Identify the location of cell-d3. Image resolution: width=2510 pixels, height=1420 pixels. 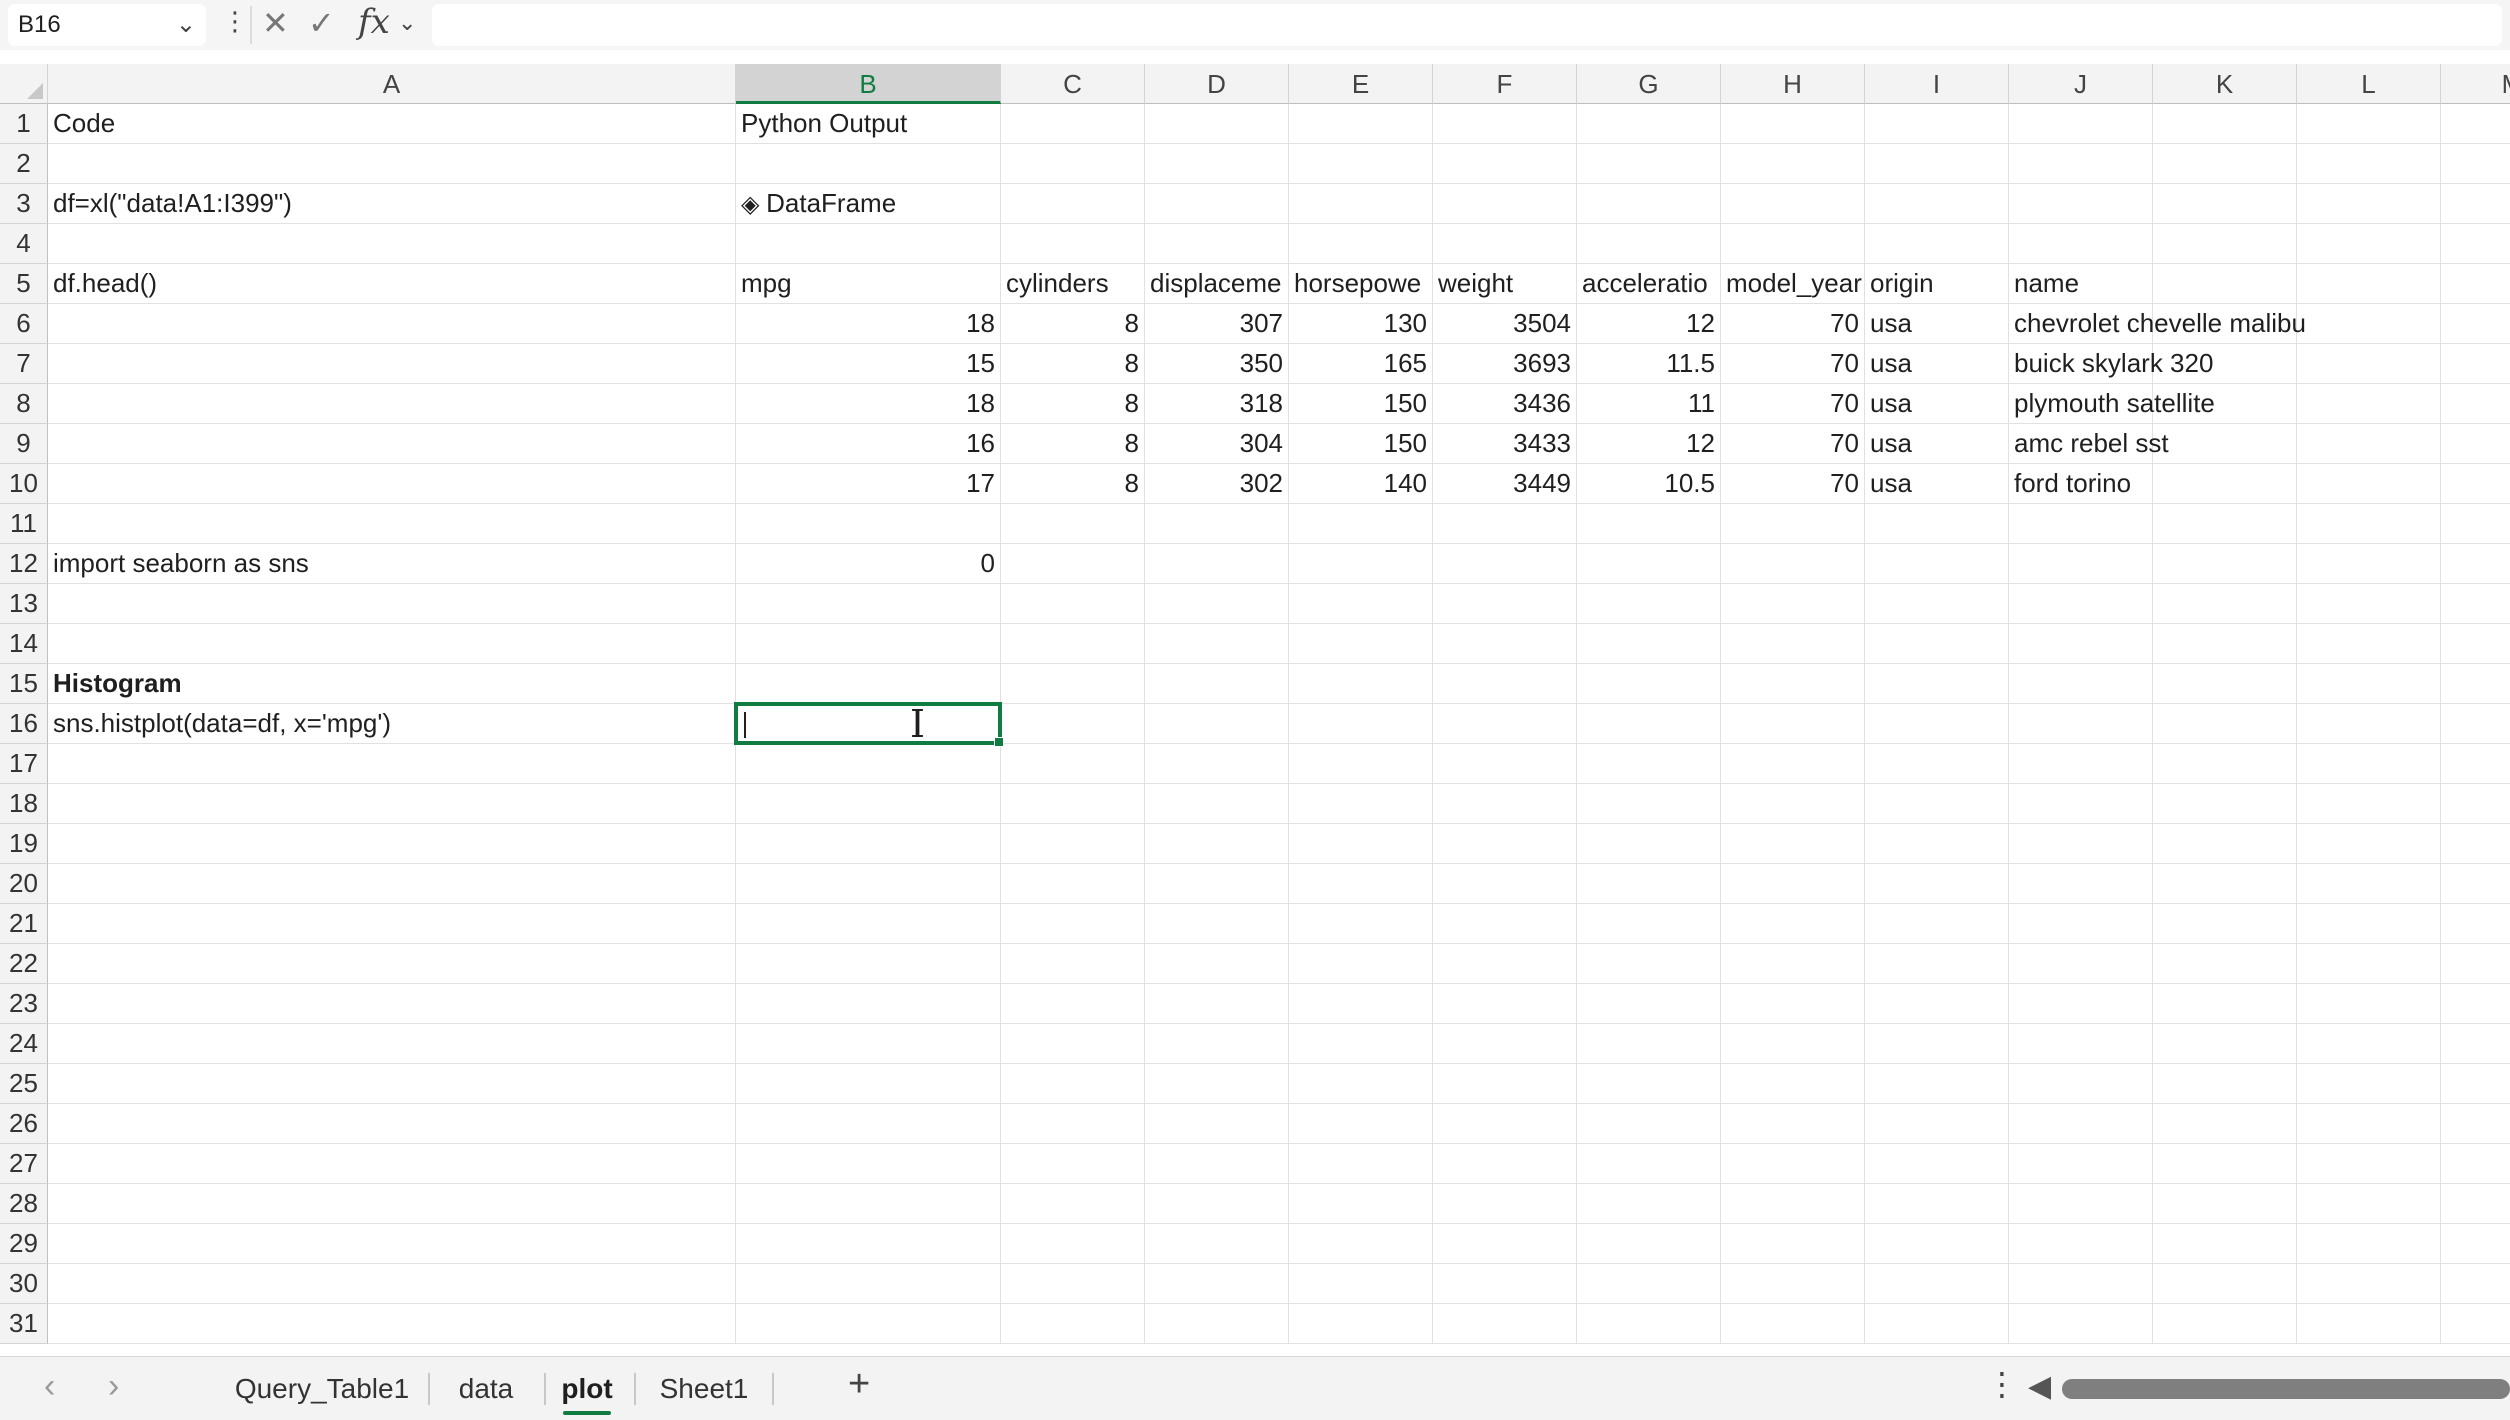
(1217, 204).